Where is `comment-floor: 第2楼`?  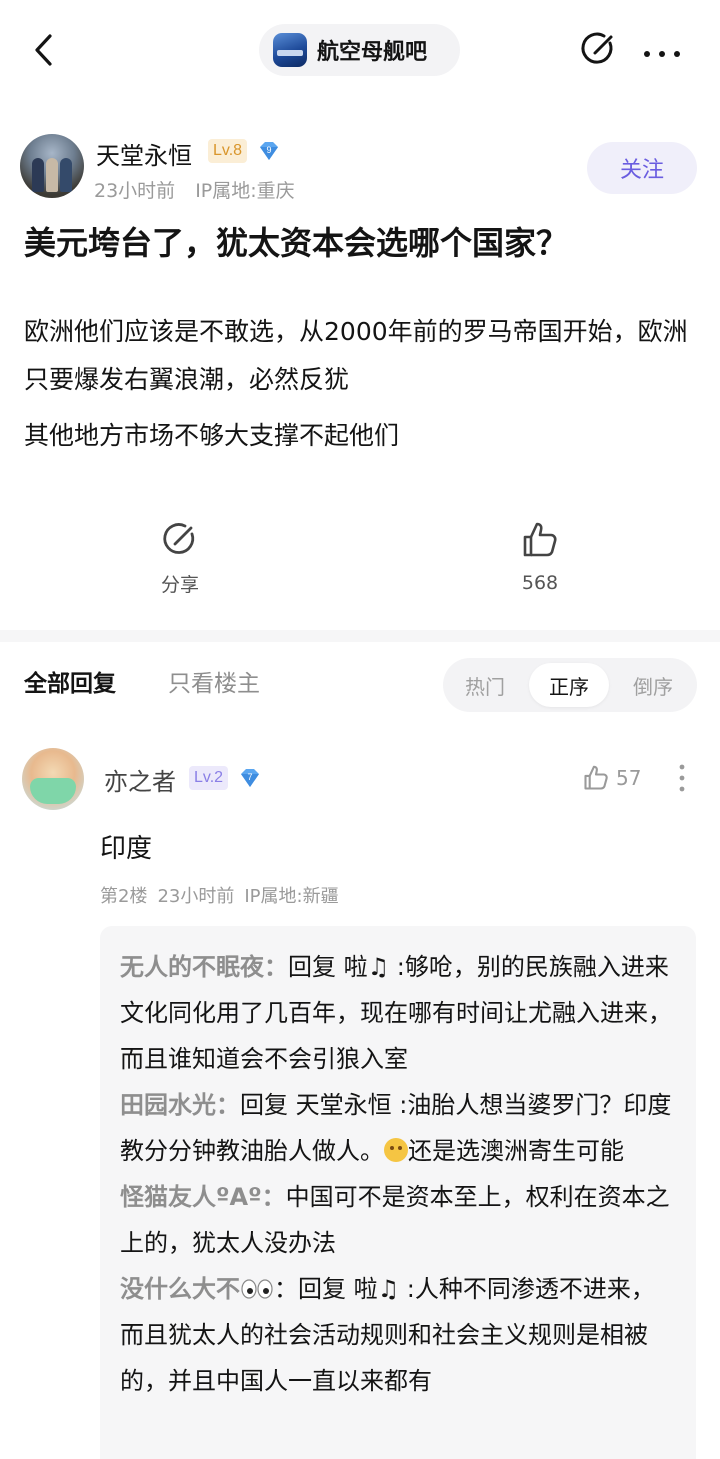 comment-floor: 第2楼 is located at coordinates (124, 896).